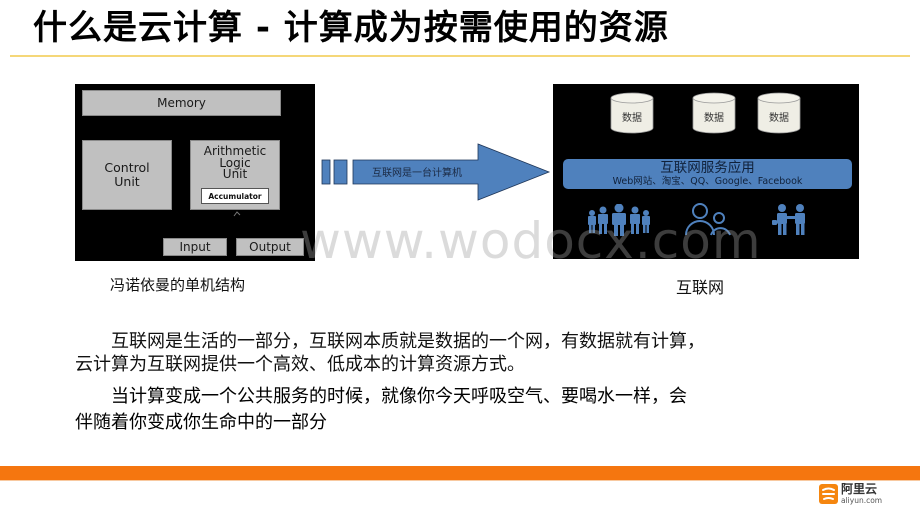 The width and height of the screenshot is (920, 518). Describe the element at coordinates (381, 396) in the screenshot. I see `paragraph-2-line-1: 当计算变成一个公共服务的时候，就像你今天呼吸空气、要喝水一样，会` at that location.